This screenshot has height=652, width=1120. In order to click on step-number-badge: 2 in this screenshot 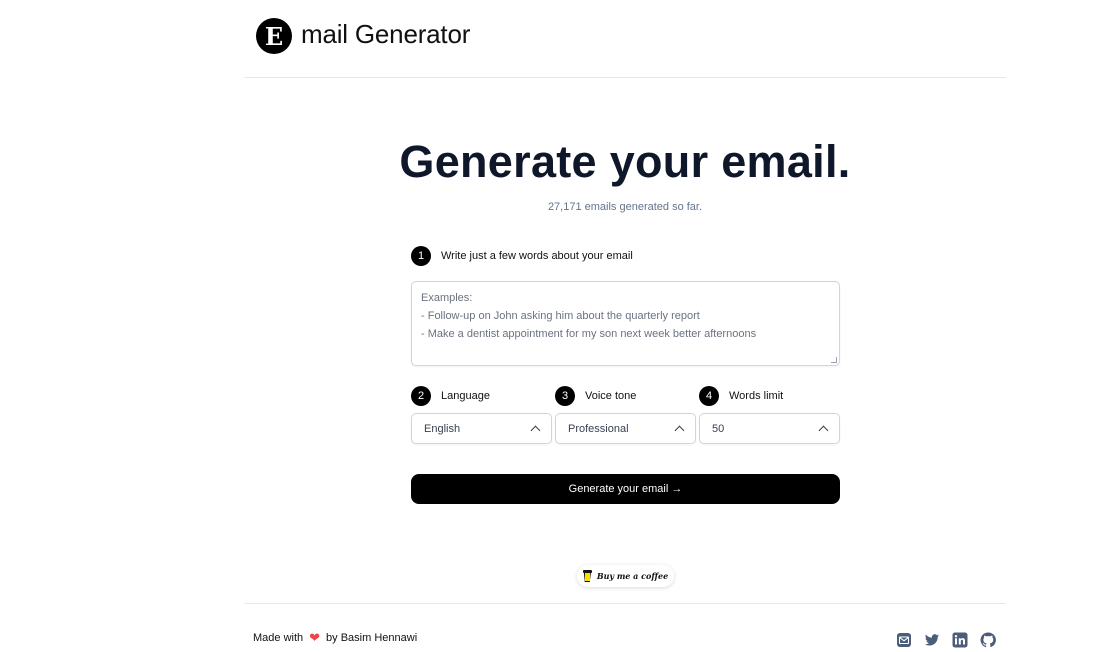, I will do `click(421, 396)`.